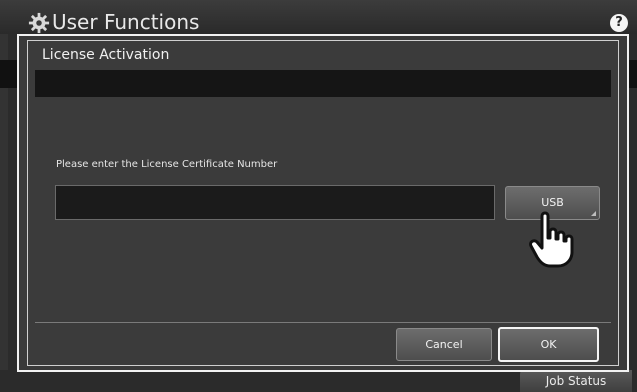  What do you see at coordinates (126, 22) in the screenshot?
I see `app-title: User Functions` at bounding box center [126, 22].